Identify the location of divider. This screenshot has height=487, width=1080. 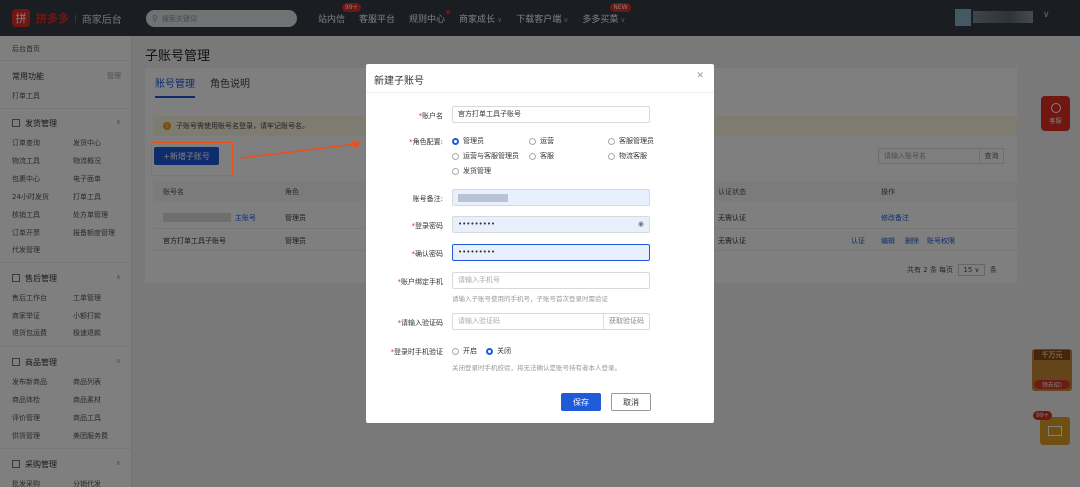
(540, 92).